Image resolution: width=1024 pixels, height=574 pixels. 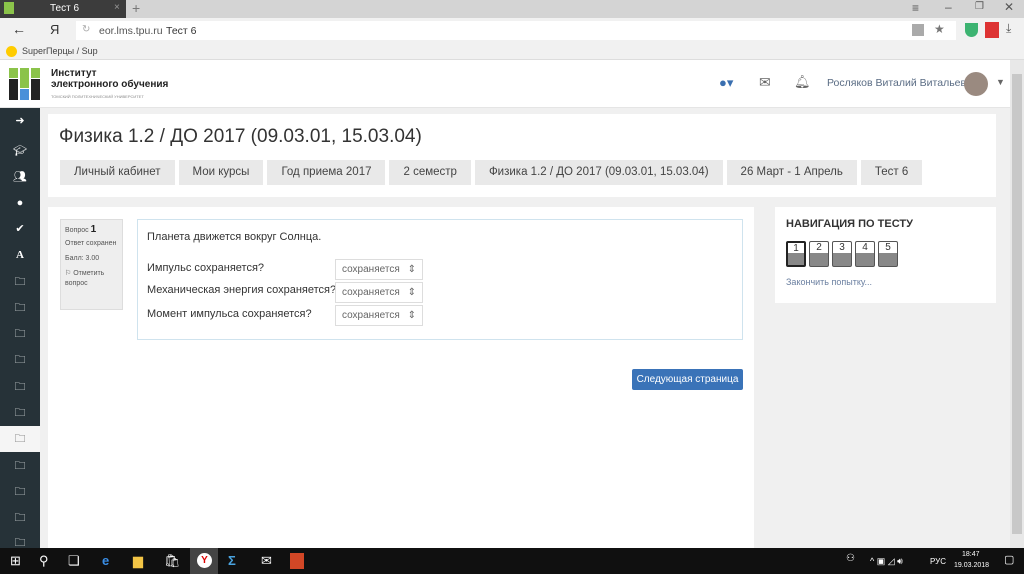 I want to click on breadcrumb-item: Тест 6, so click(x=891, y=172).